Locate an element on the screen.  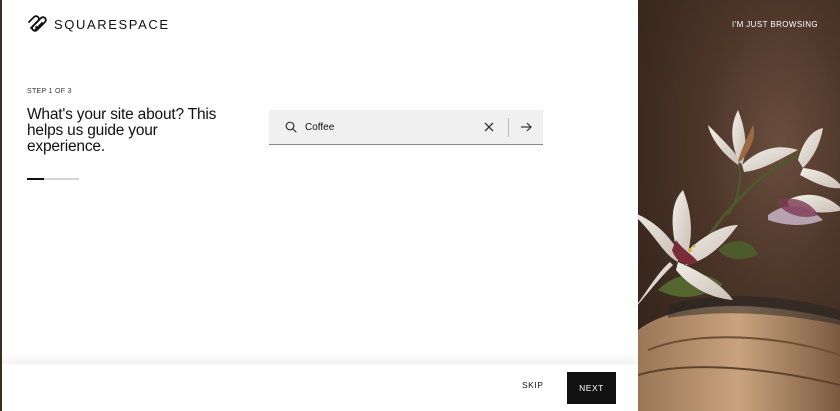
next-button: NEXT is located at coordinates (591, 388).